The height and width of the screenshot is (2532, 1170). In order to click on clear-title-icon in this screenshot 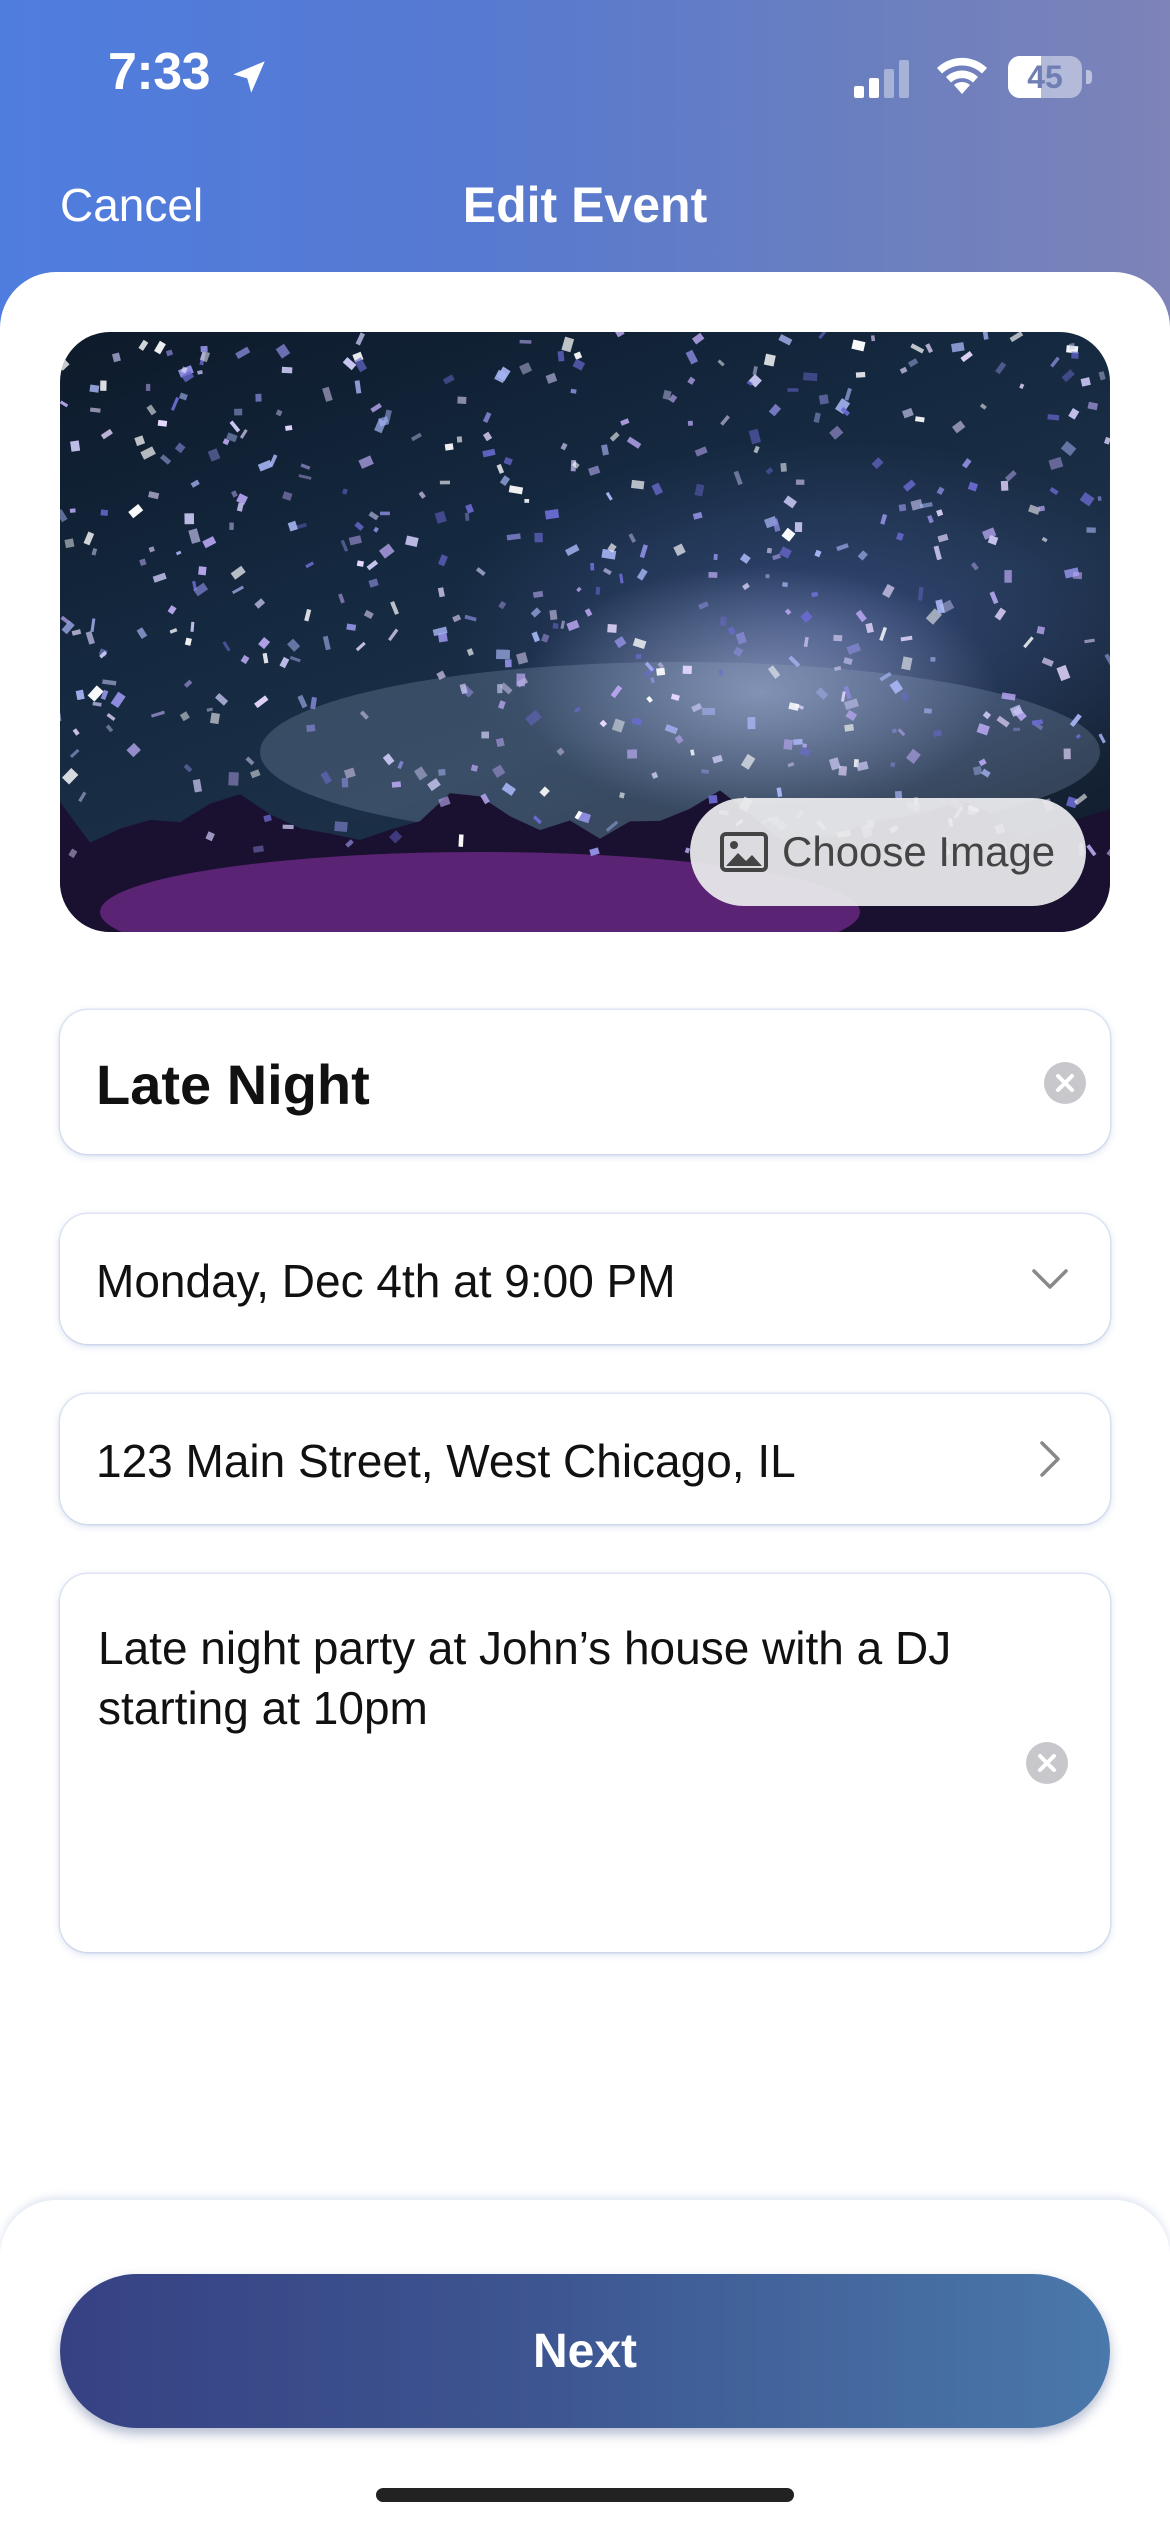, I will do `click(1065, 1083)`.